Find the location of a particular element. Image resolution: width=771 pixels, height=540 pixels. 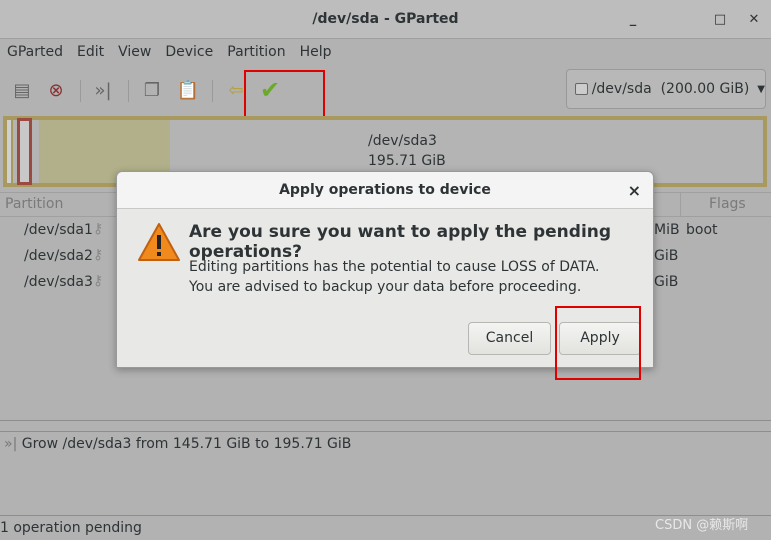

partition-sda3-label: /dev/sda3 195.71 GiB is located at coordinates (407, 151).